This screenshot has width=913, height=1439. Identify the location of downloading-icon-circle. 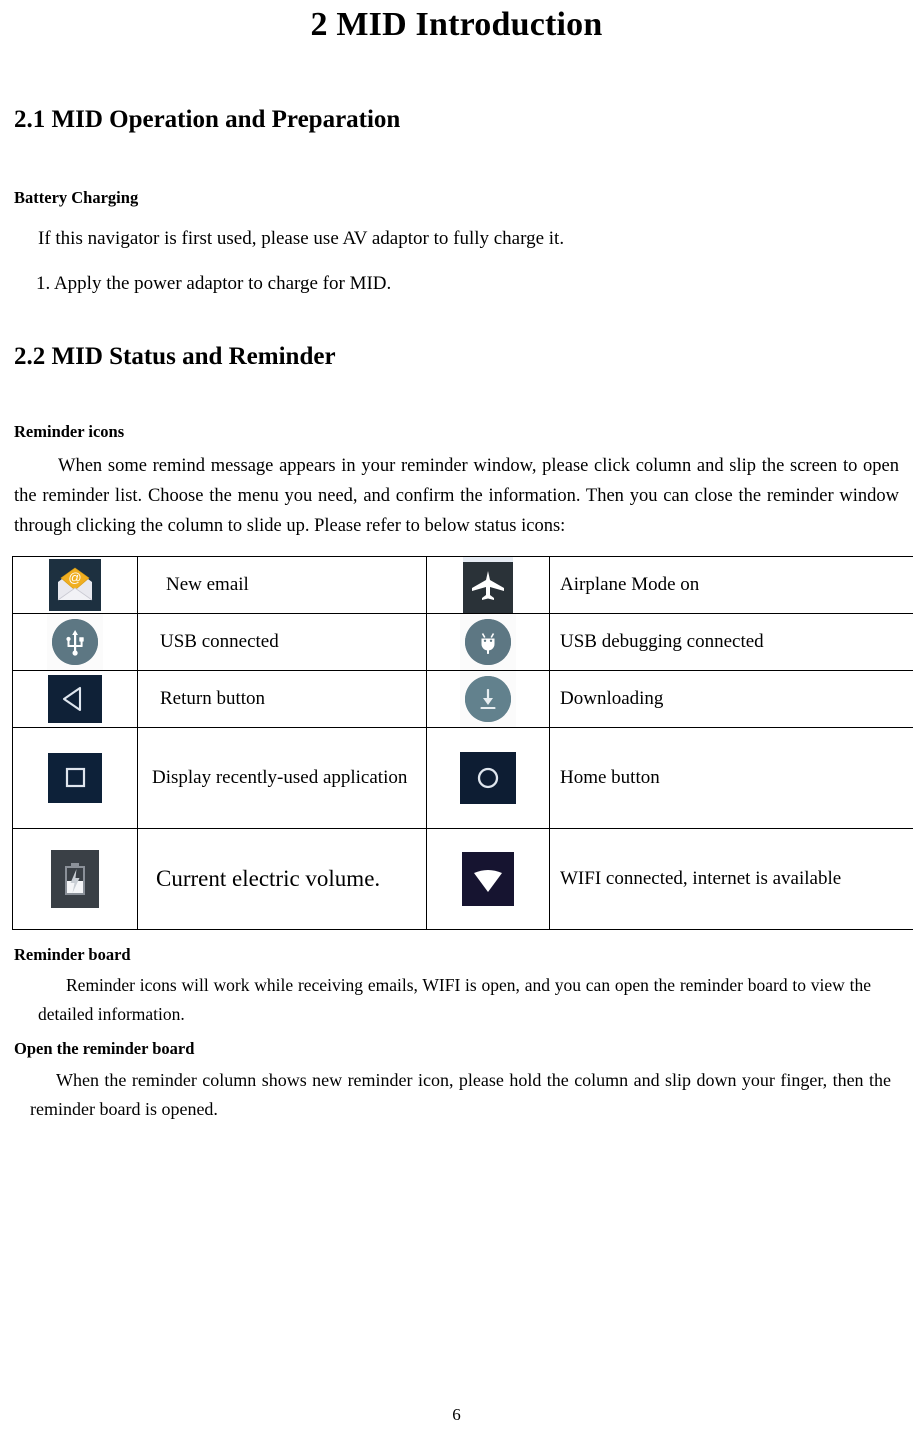
(488, 698).